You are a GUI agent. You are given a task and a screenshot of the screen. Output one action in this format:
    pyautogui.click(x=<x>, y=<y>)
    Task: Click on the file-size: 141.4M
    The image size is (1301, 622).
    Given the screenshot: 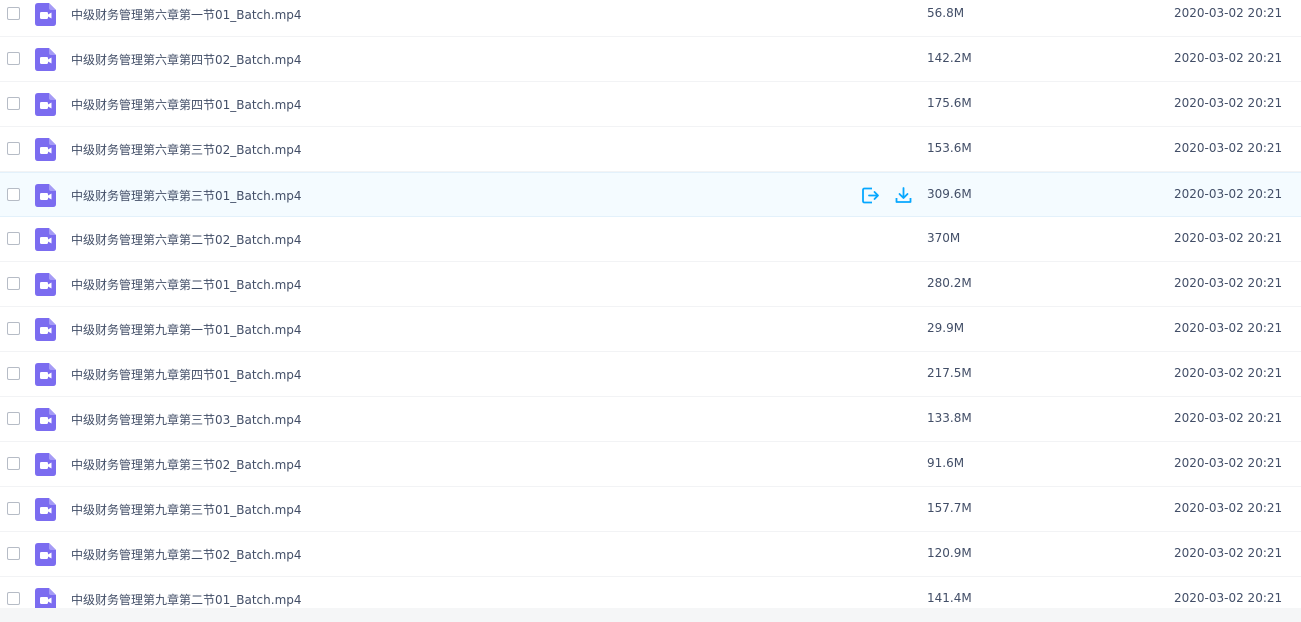 What is the action you would take?
    pyautogui.click(x=949, y=598)
    